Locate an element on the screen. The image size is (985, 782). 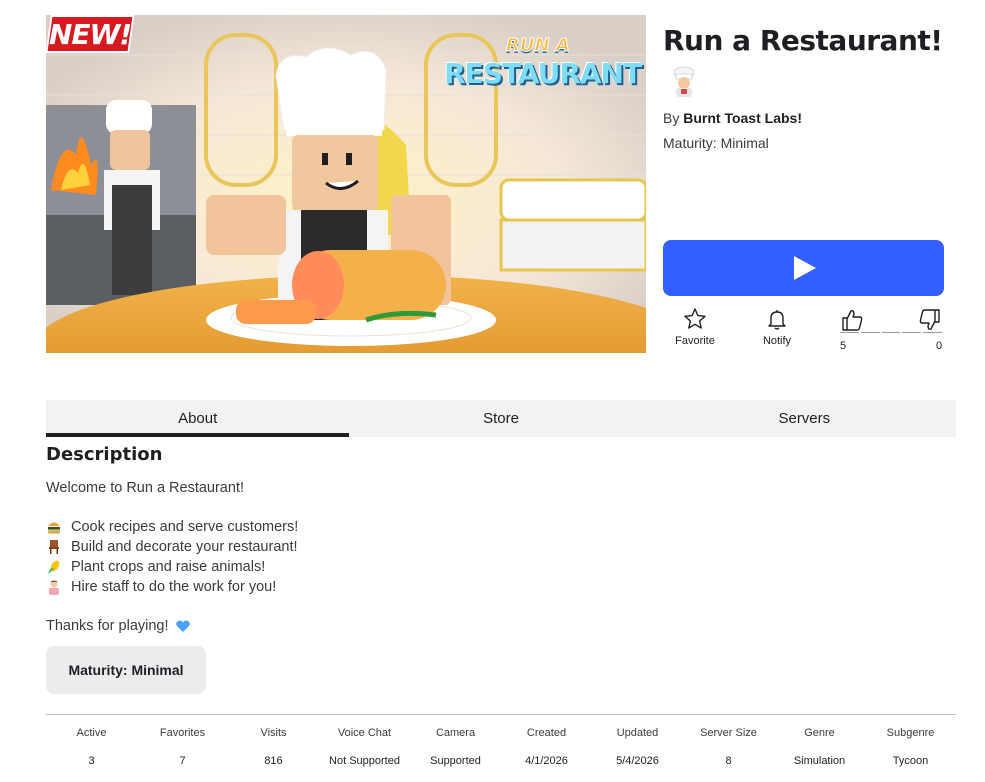
list-item: Plant crops and raise animals! is located at coordinates (346, 567).